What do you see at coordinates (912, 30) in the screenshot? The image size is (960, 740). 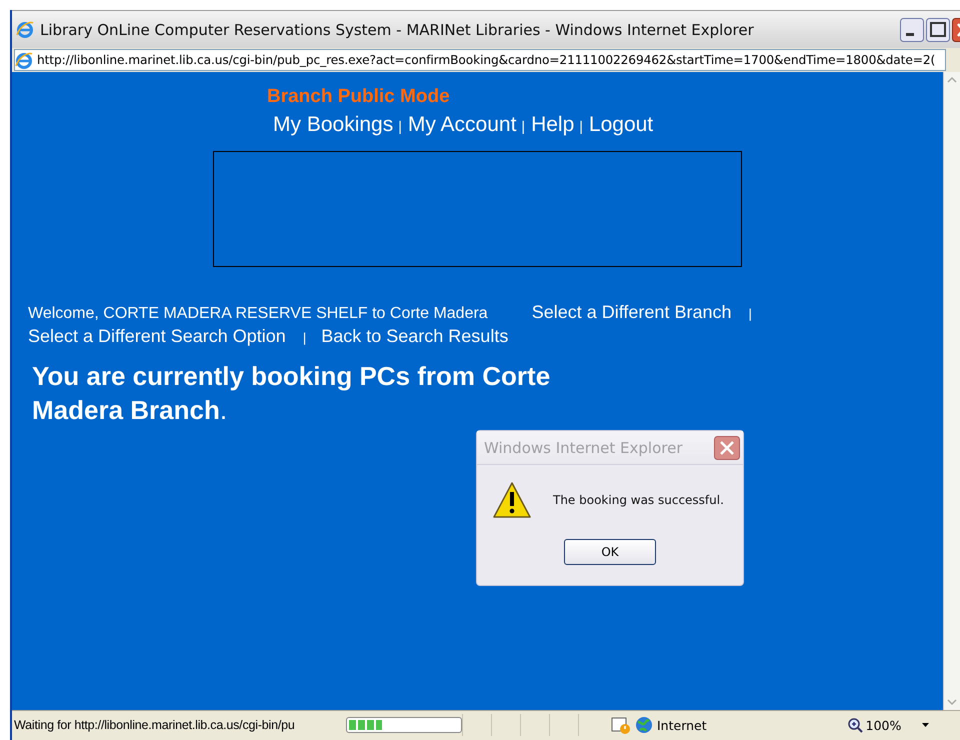 I see `minimize-button` at bounding box center [912, 30].